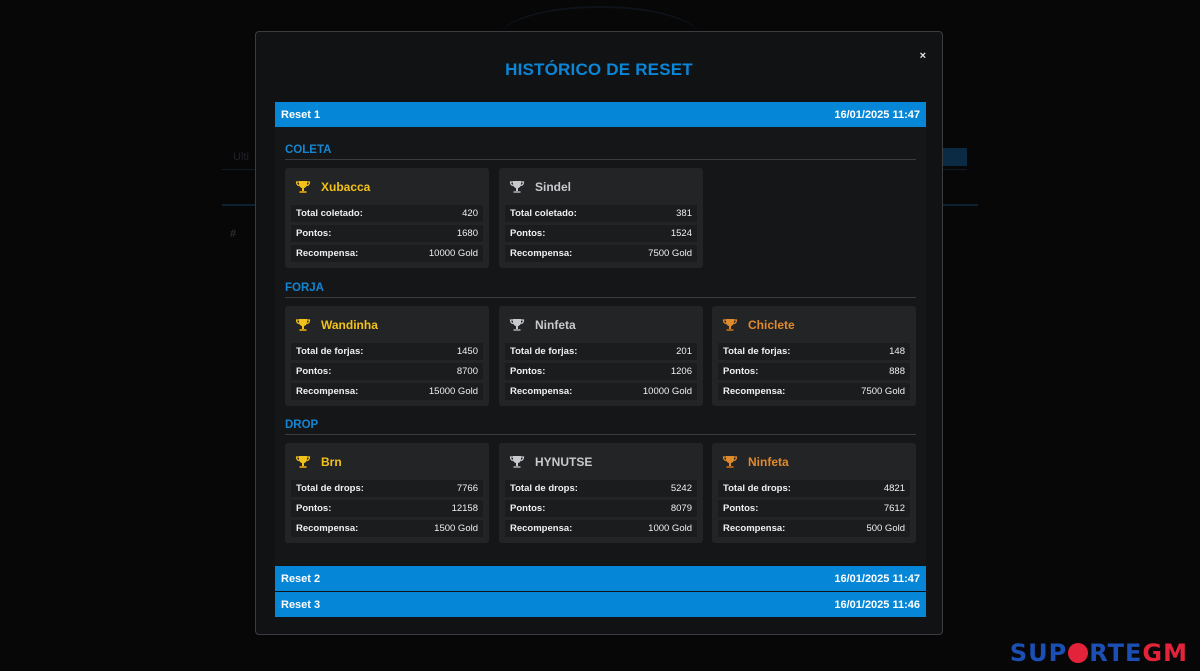 The width and height of the screenshot is (1200, 671). Describe the element at coordinates (387, 508) in the screenshot. I see `stat-row: Pontos: 12158` at that location.